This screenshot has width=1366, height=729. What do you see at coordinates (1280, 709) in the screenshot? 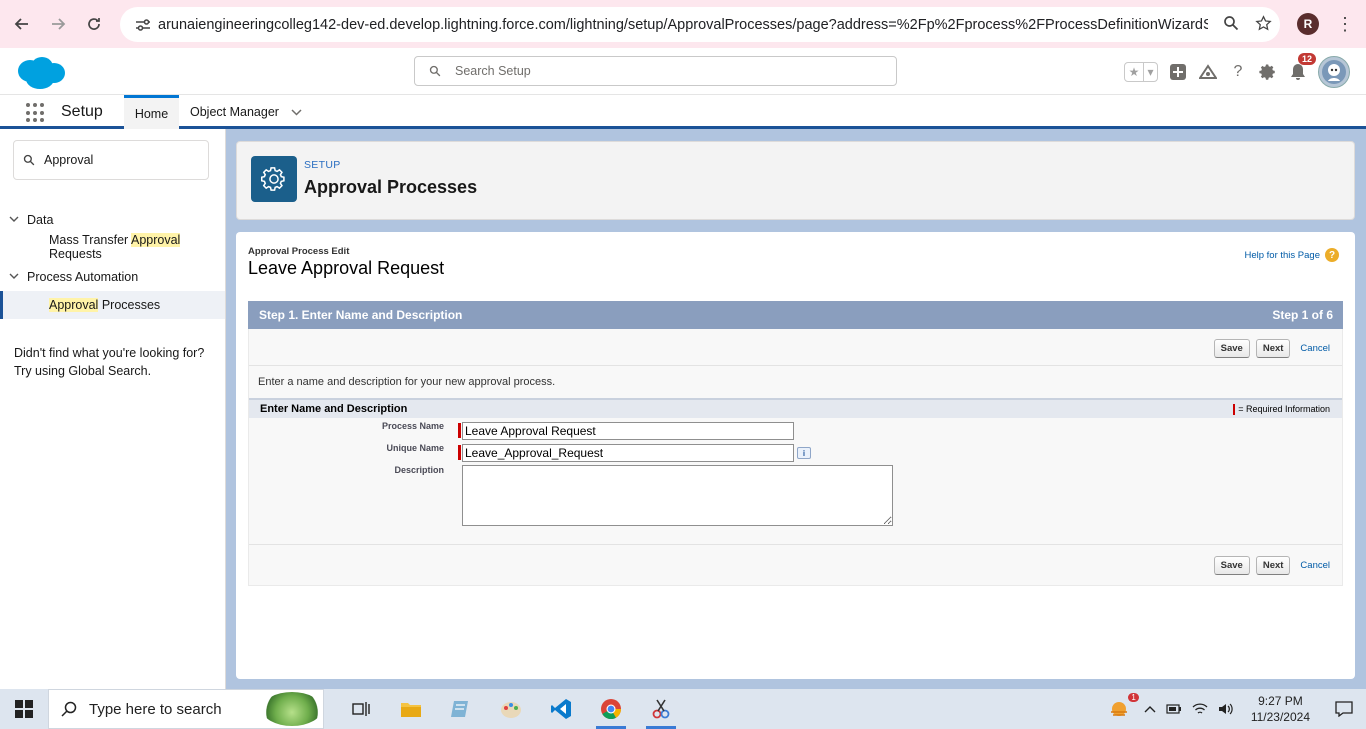
I see `system-clock: 9:27 PM 11/23/2024` at bounding box center [1280, 709].